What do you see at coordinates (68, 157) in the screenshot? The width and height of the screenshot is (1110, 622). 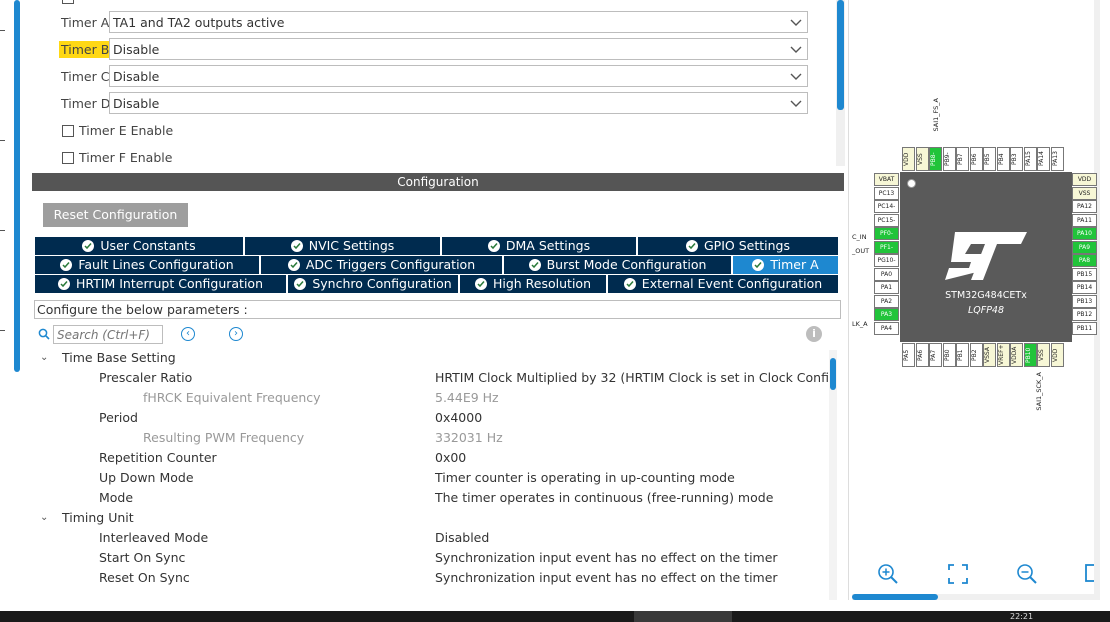 I see `timer-f-checkbox` at bounding box center [68, 157].